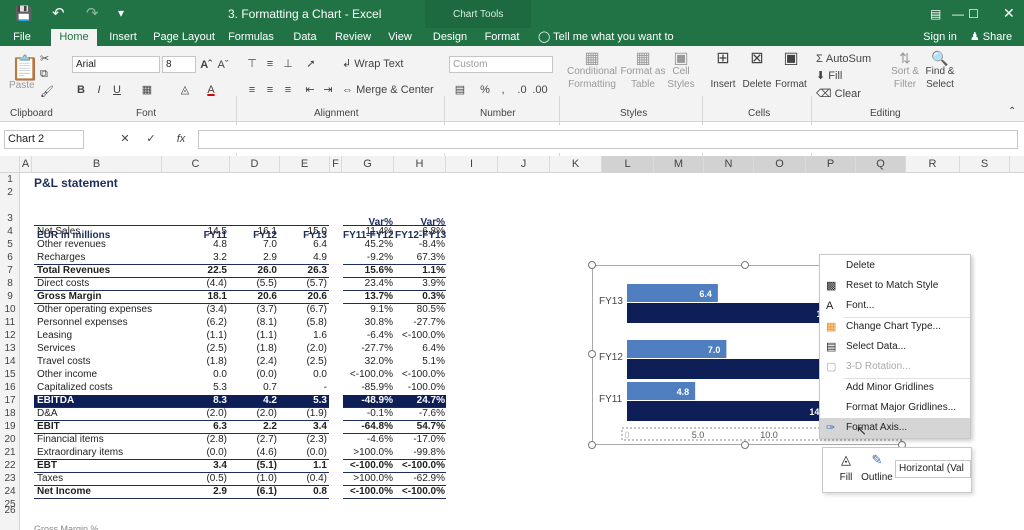 This screenshot has width=1024, height=530. I want to click on share-button: ♟ Share, so click(991, 37).